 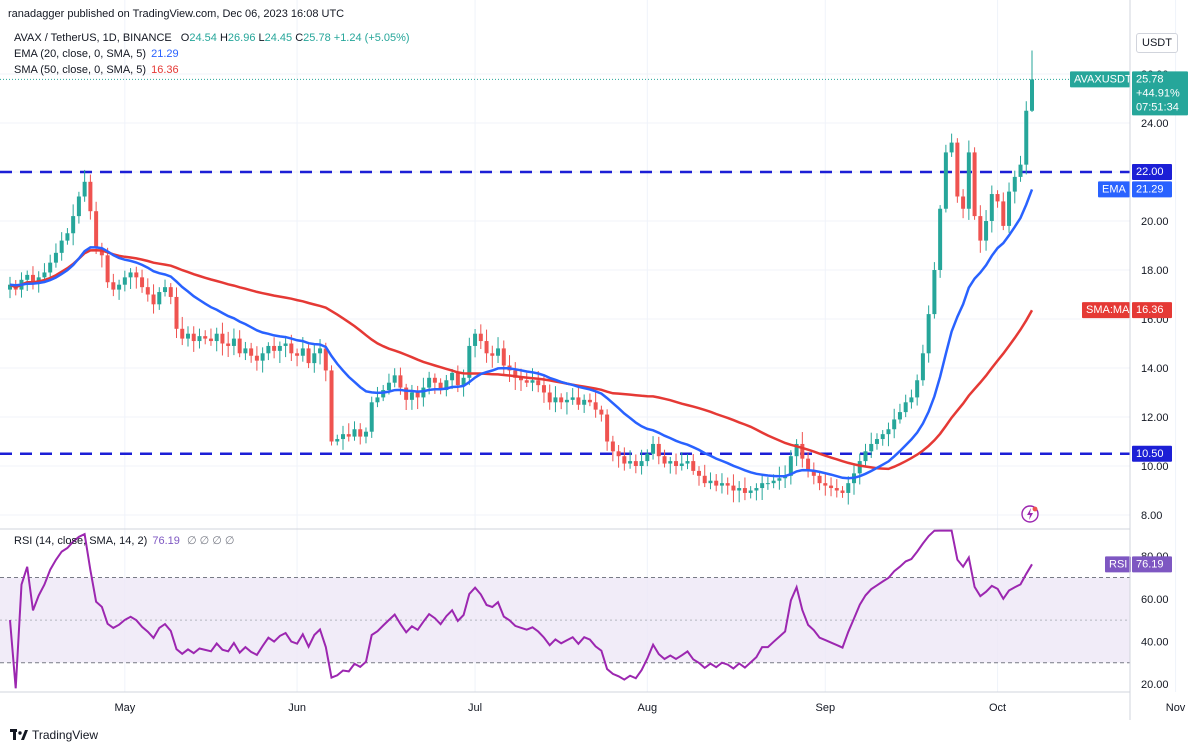 I want to click on change-value: +1.24 (+5.05%), so click(x=371, y=38).